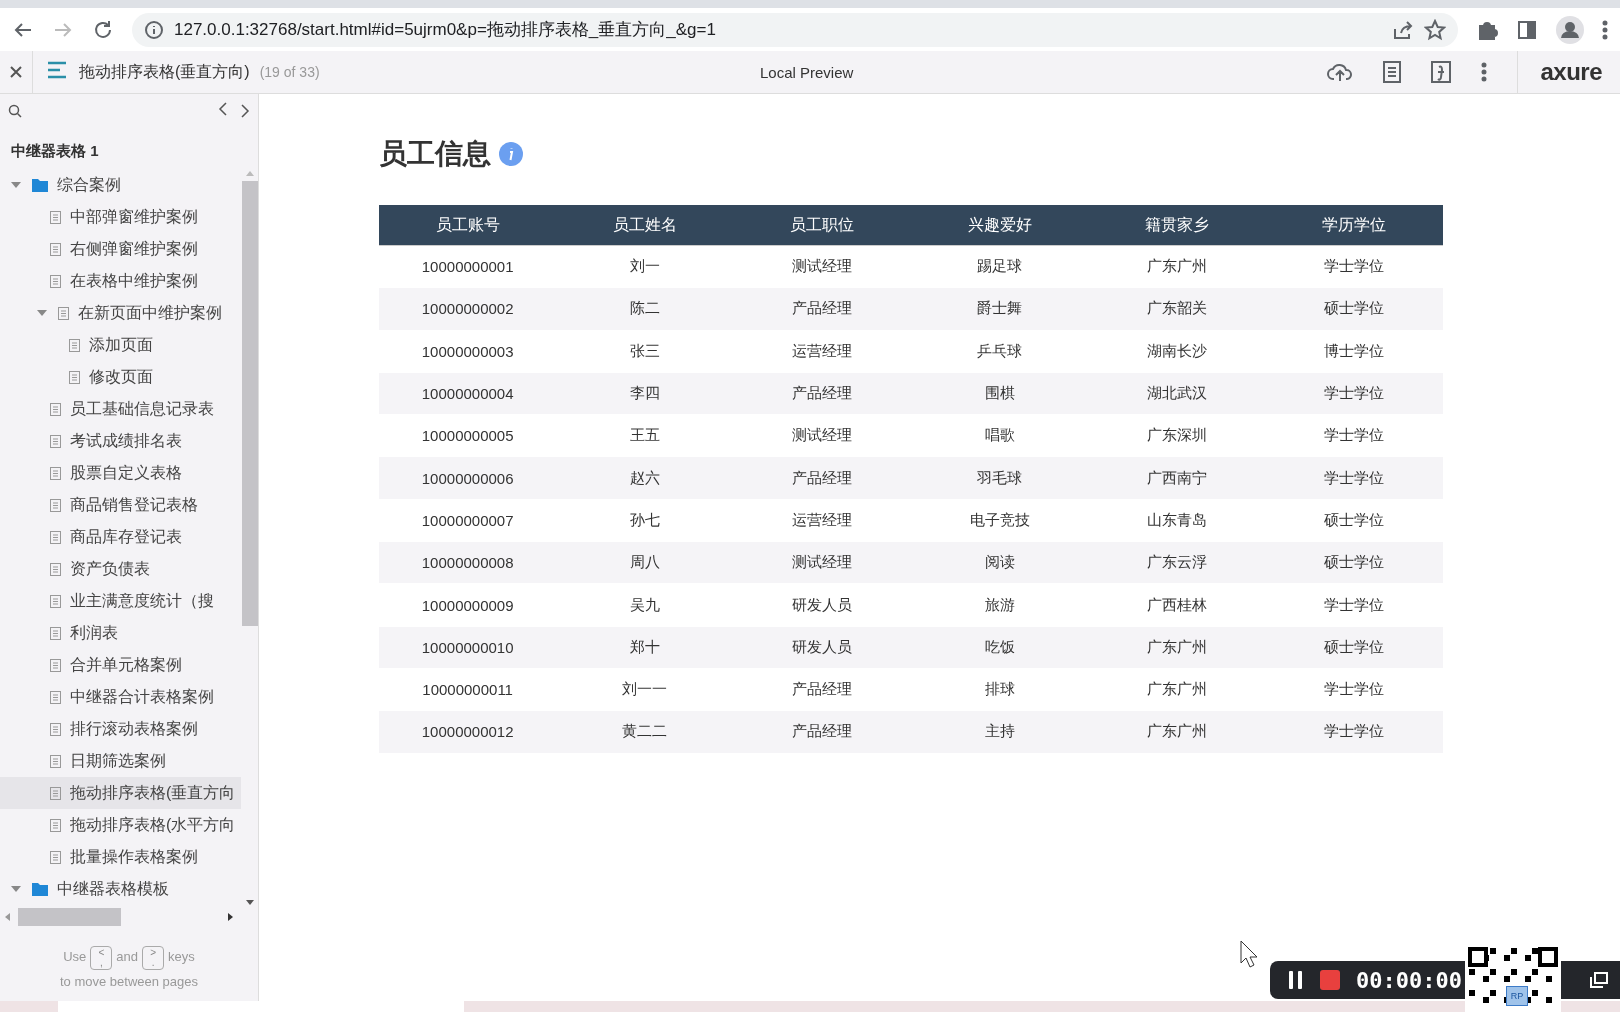 The image size is (1620, 1012). Describe the element at coordinates (120, 825) in the screenshot. I see `tree-item: 拖动排序表格(水平方向` at that location.